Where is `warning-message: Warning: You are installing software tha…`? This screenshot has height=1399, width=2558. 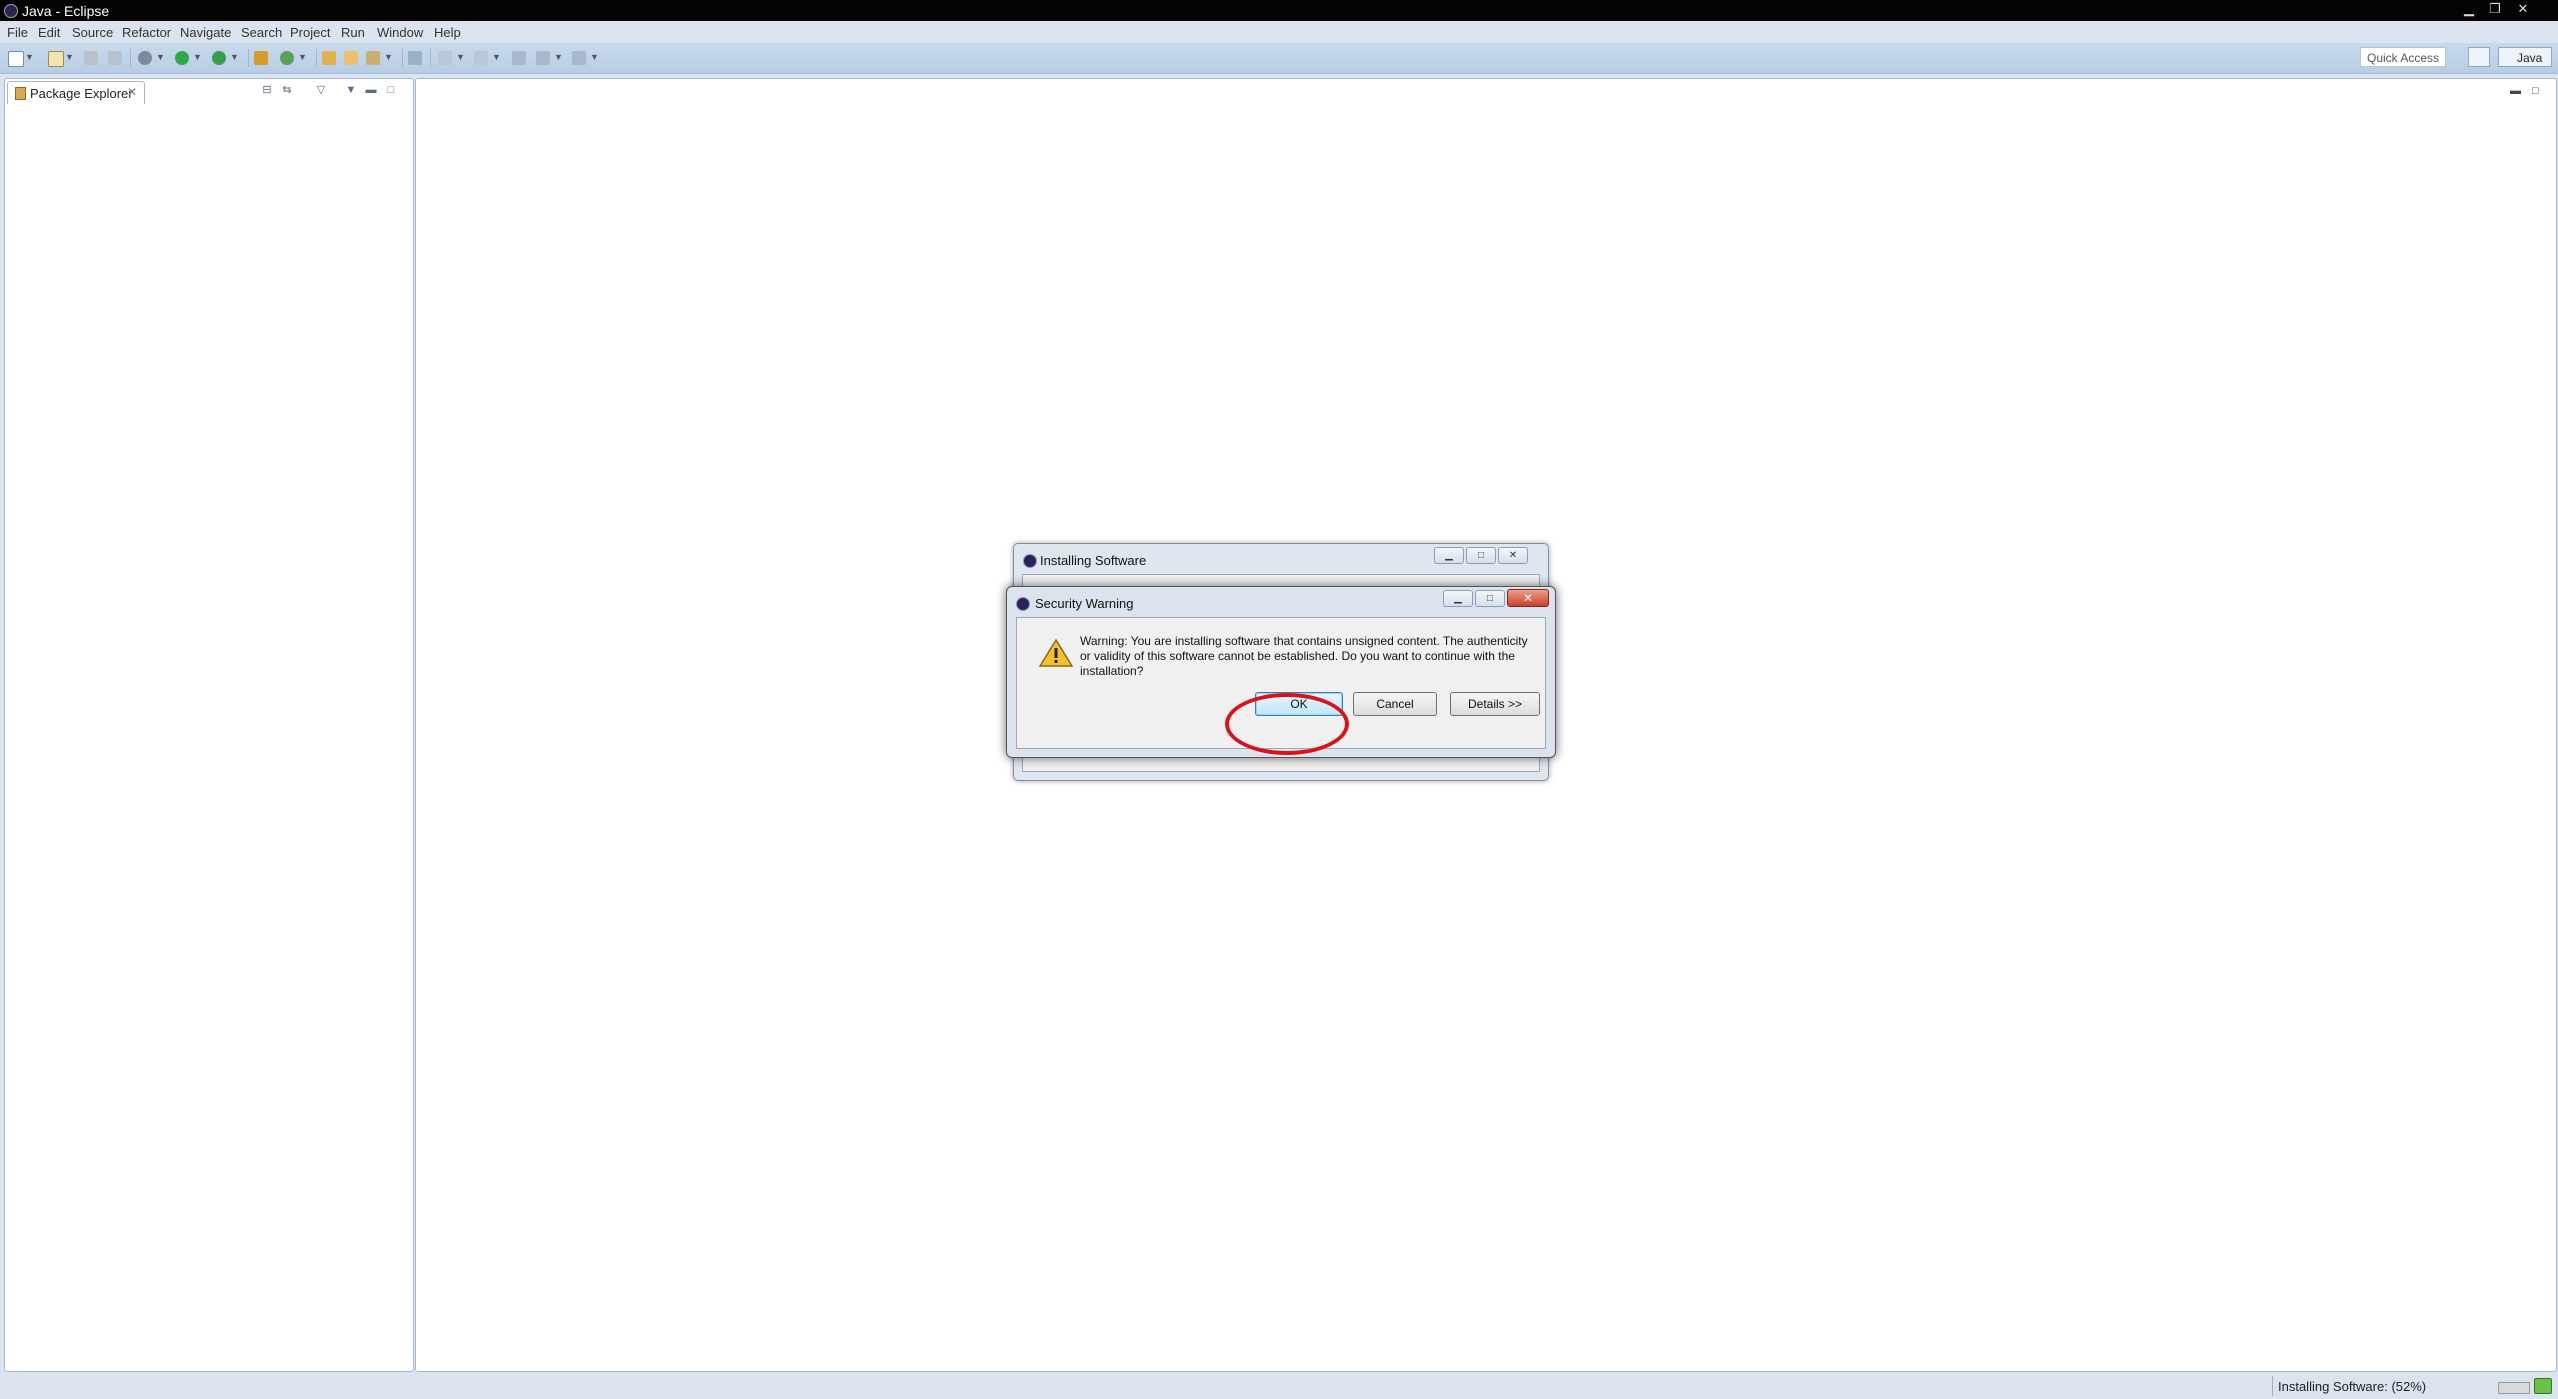 warning-message: Warning: You are installing software tha… is located at coordinates (1304, 656).